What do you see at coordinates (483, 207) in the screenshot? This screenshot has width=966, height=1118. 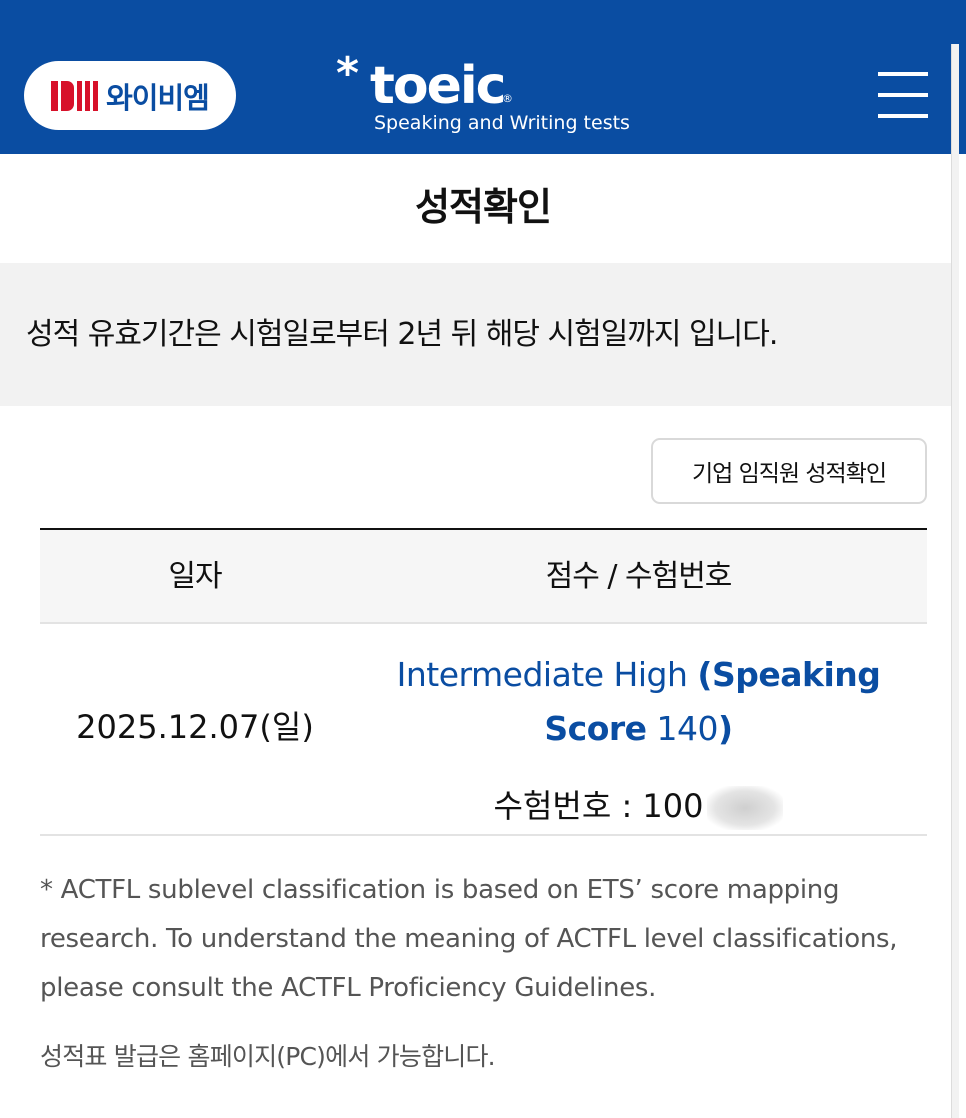 I see `page-title: 성적확인` at bounding box center [483, 207].